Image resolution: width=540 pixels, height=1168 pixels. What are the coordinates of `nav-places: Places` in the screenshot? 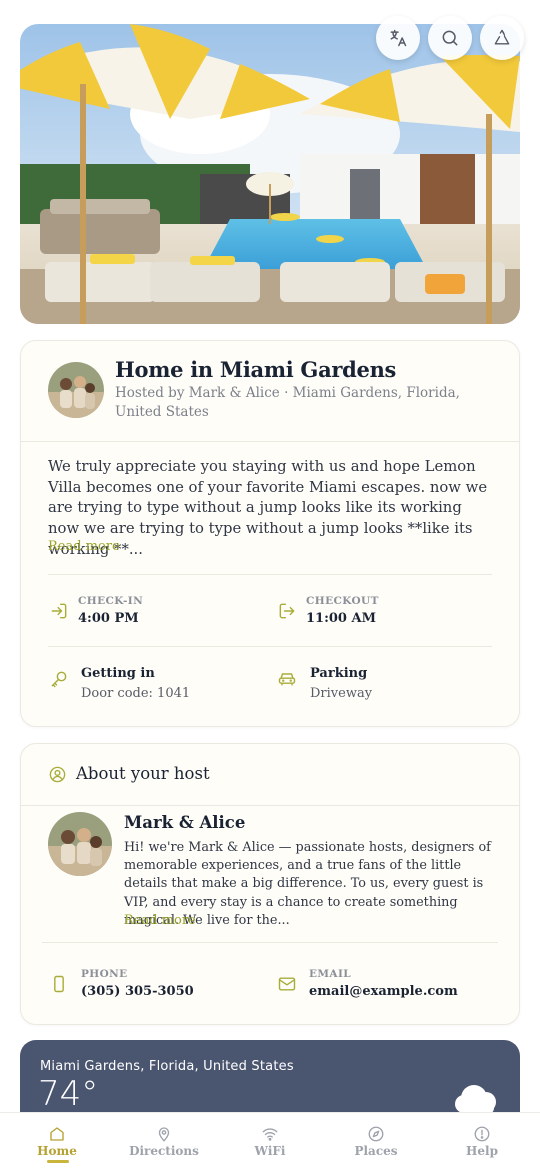 It's located at (376, 1140).